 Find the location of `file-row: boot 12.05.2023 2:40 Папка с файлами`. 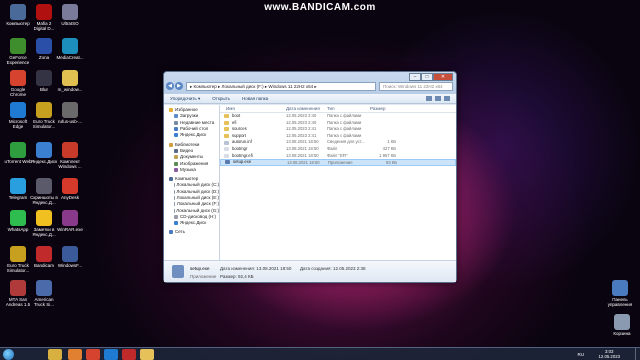

file-row: boot 12.05.2023 2:40 Папка с файлами is located at coordinates (338, 116).